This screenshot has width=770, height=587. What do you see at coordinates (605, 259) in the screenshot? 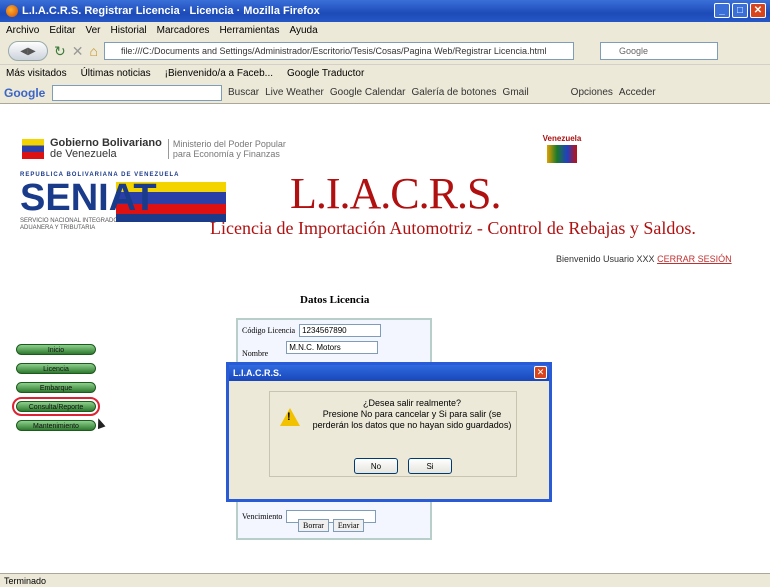
I see `welcome-text: Bienvenido Usuario XXX` at bounding box center [605, 259].